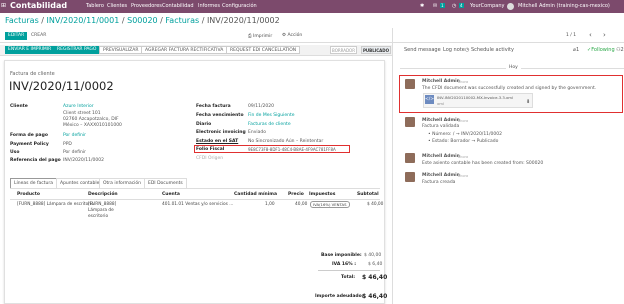 Image resolution: width=624 pixels, height=304 pixels. I want to click on create-button: CREAR, so click(39, 36).